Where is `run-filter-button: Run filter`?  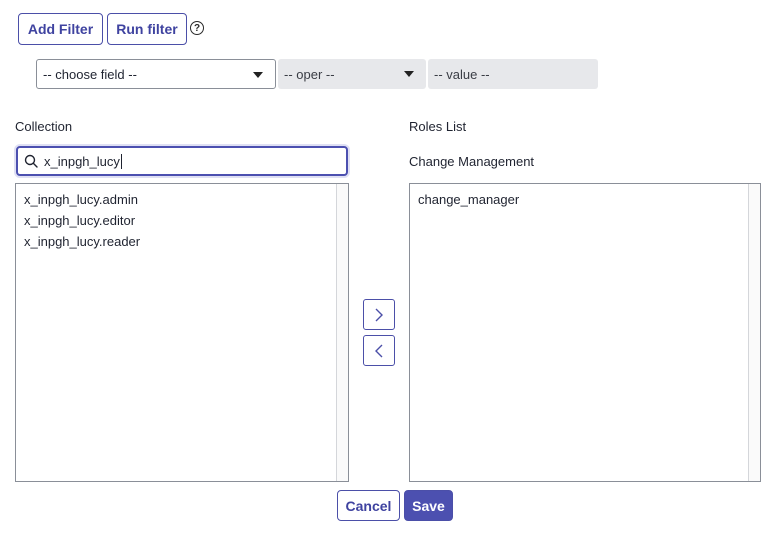 run-filter-button: Run filter is located at coordinates (147, 29).